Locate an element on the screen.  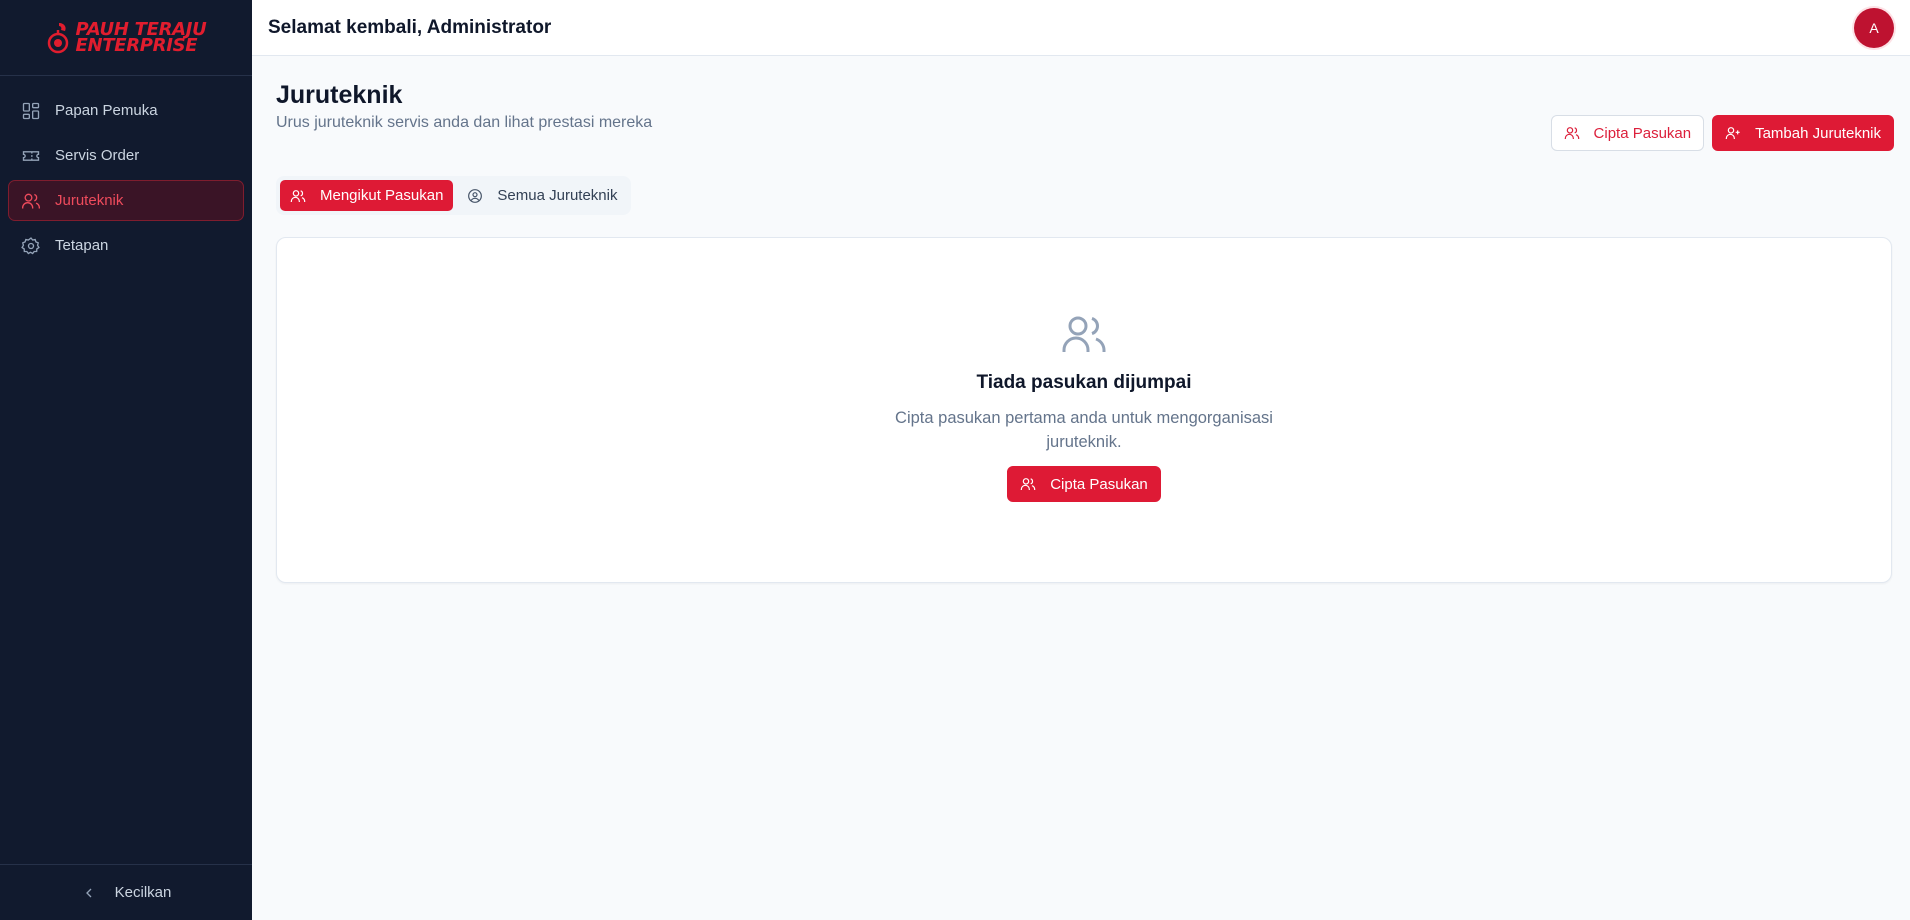
sidebar-item-tetapan: Tetapan is located at coordinates (126, 245).